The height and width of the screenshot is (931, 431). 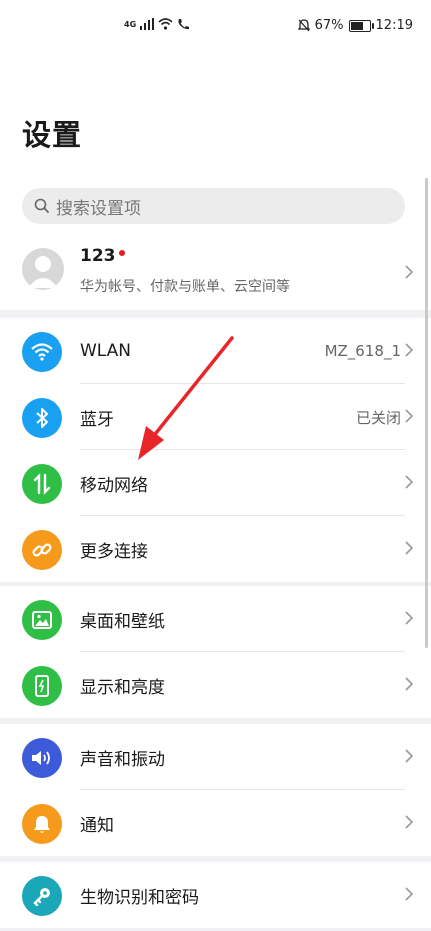 I want to click on clock: 12:19, so click(x=394, y=25).